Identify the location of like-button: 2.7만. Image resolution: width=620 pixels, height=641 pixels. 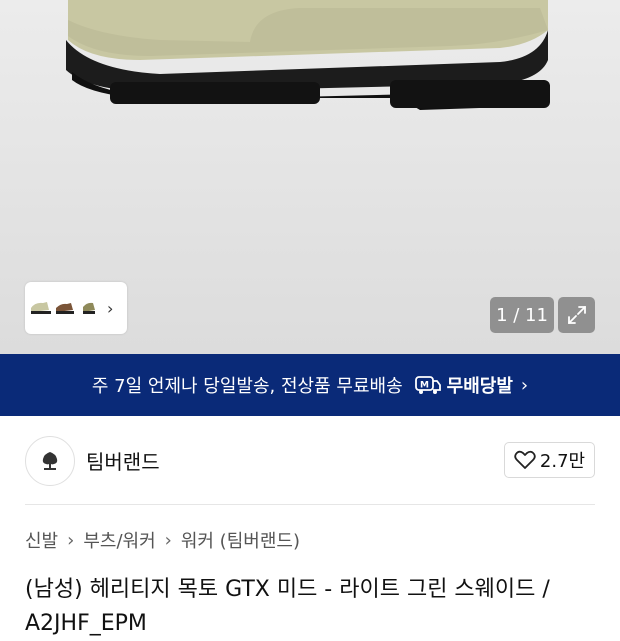
(549, 460).